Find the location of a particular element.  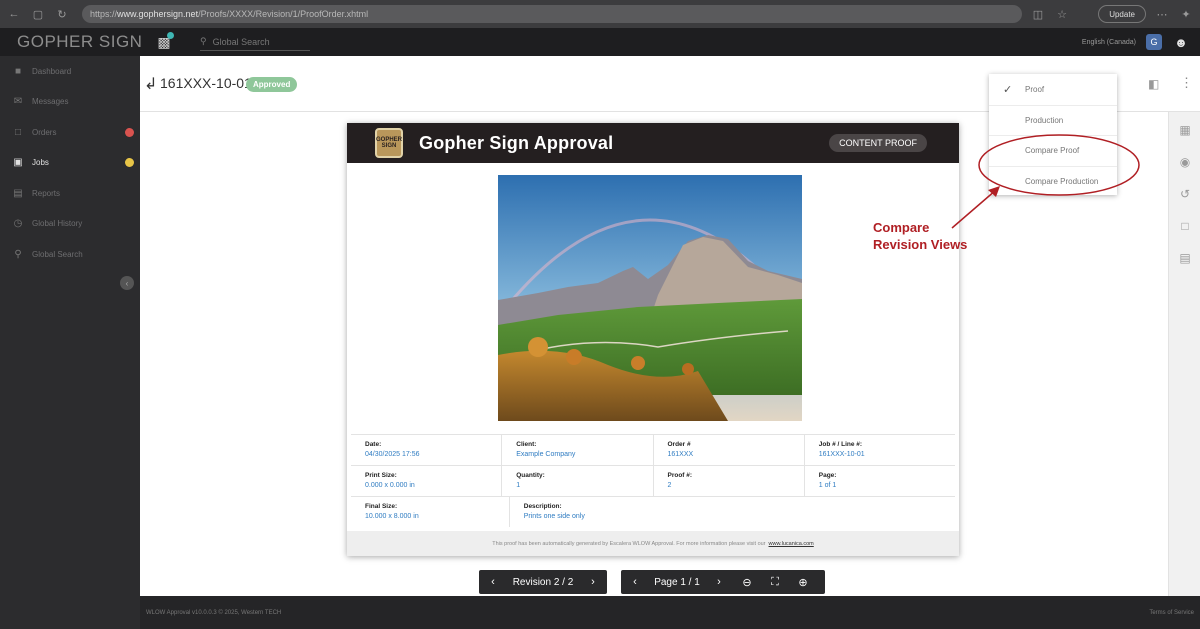

jobs-badge is located at coordinates (129, 163).